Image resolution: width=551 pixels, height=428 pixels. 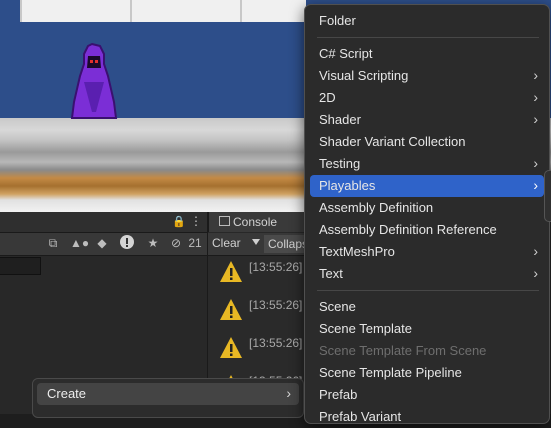 What do you see at coordinates (102, 243) in the screenshot?
I see `tag-icon: ◆` at bounding box center [102, 243].